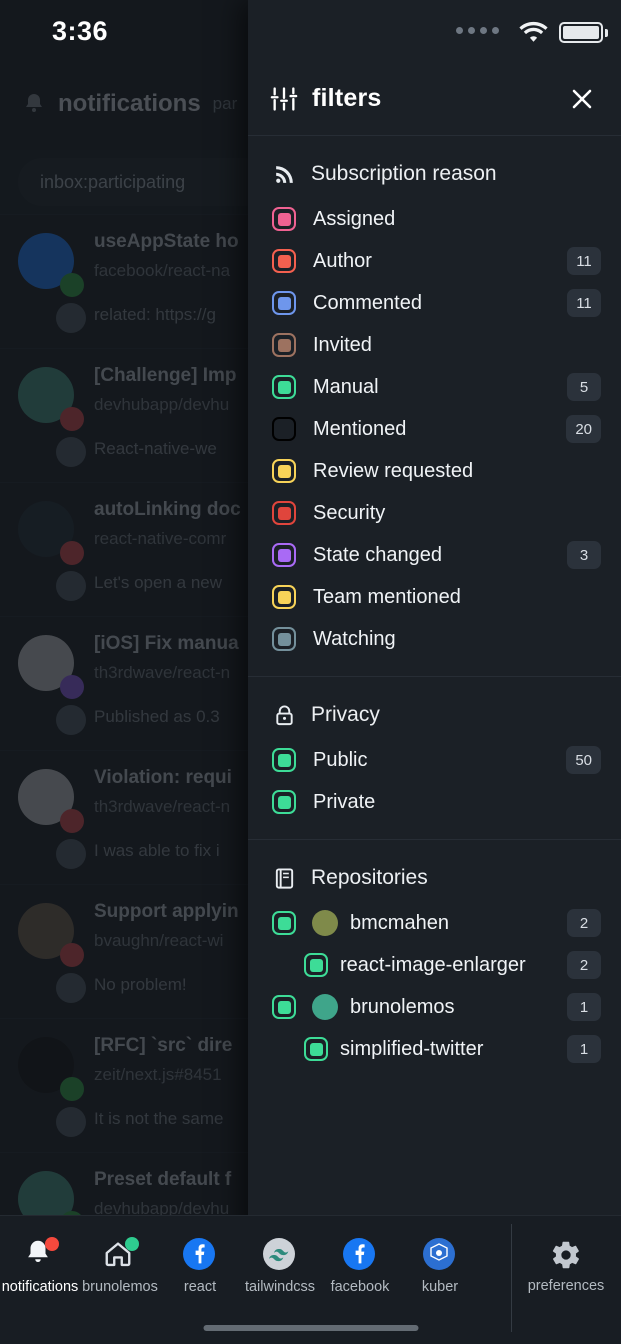 Image resolution: width=621 pixels, height=1344 pixels. I want to click on notification-comment: No problem!, so click(140, 984).